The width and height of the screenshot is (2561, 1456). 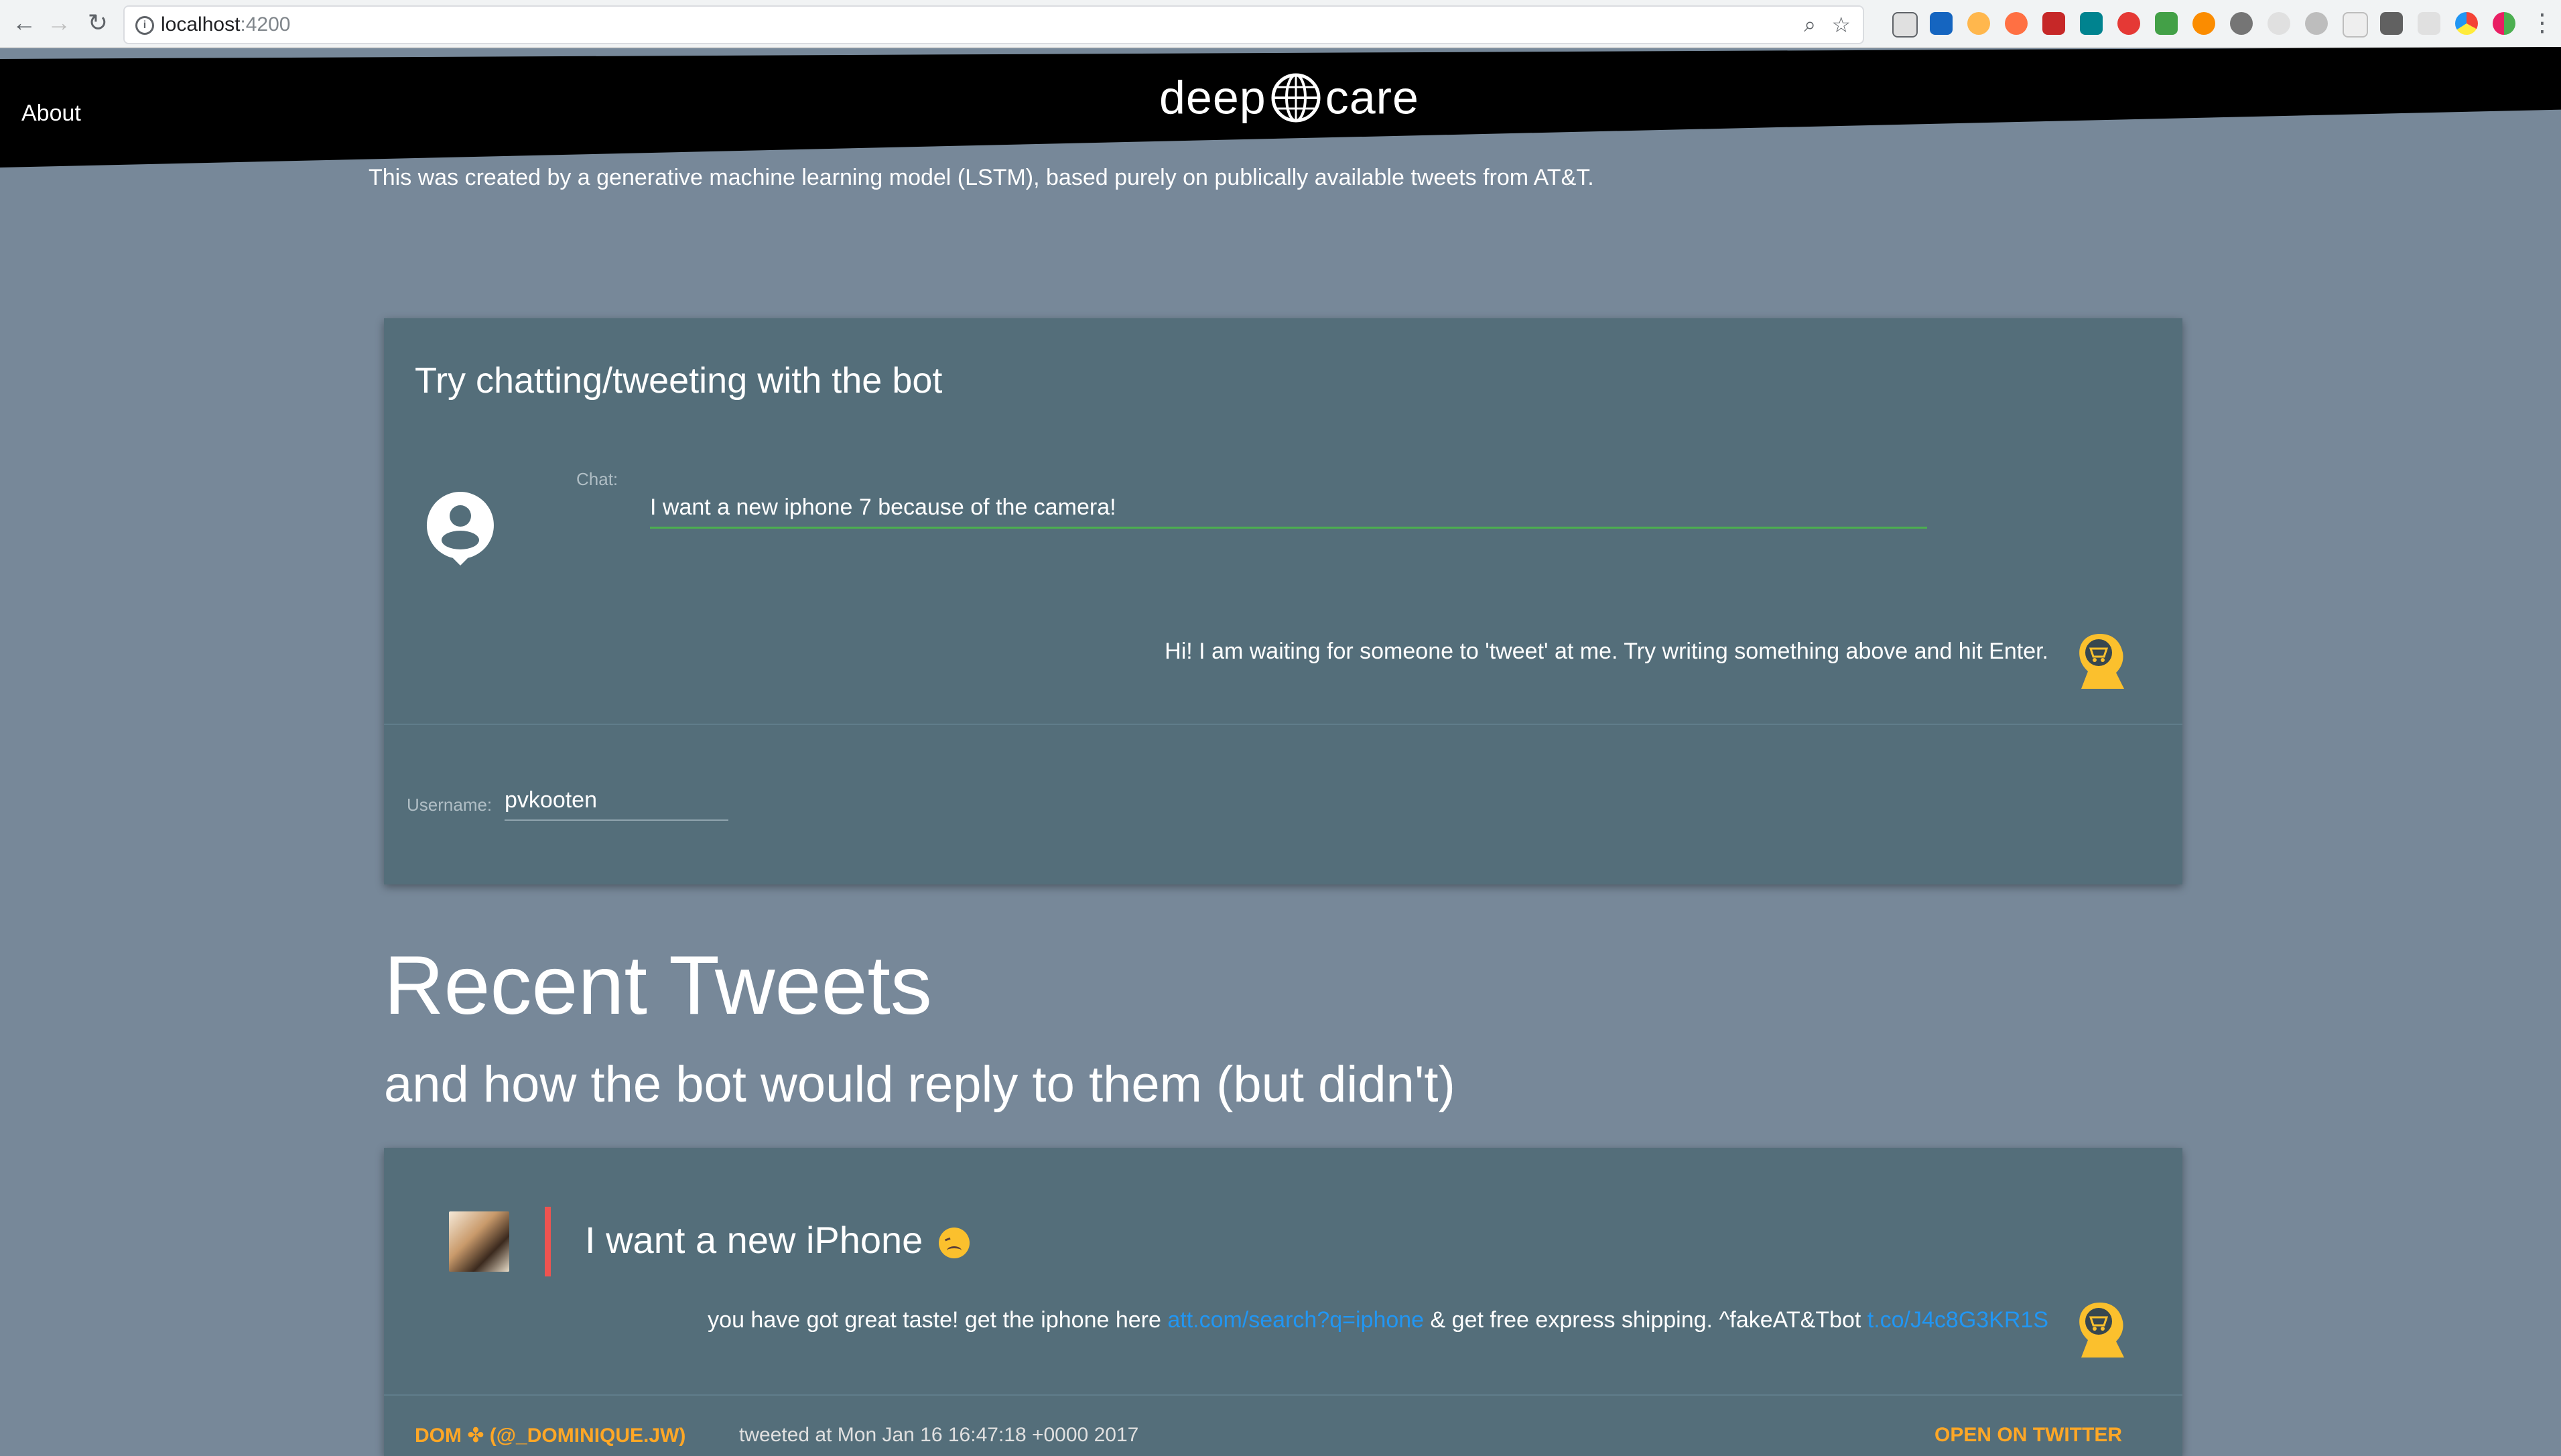 I want to click on sync-extension-icon, so click(x=2241, y=23).